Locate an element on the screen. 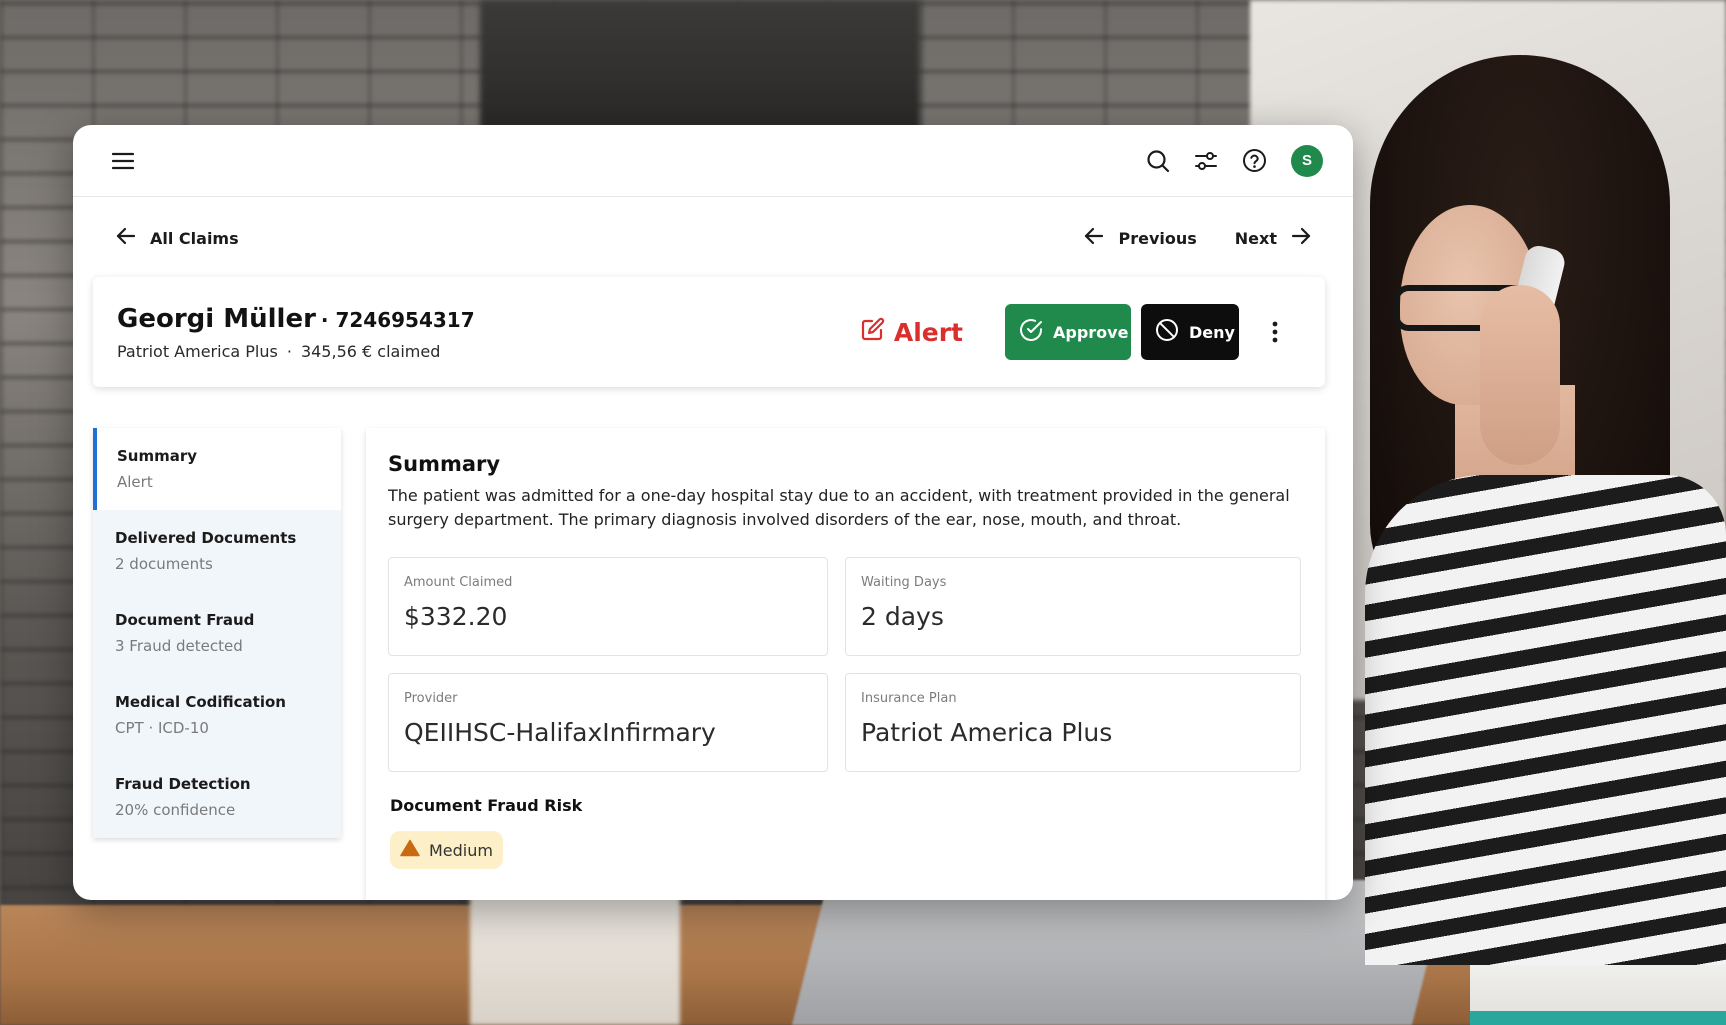 The height and width of the screenshot is (1025, 1726). sidebar-item-title: Delivered Documents is located at coordinates (206, 538).